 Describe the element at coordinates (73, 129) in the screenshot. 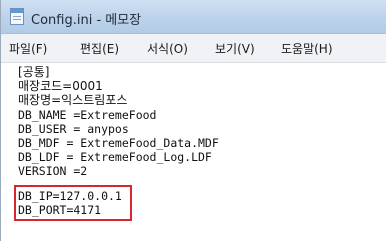

I see `text-line: DB_USER = anypos` at that location.